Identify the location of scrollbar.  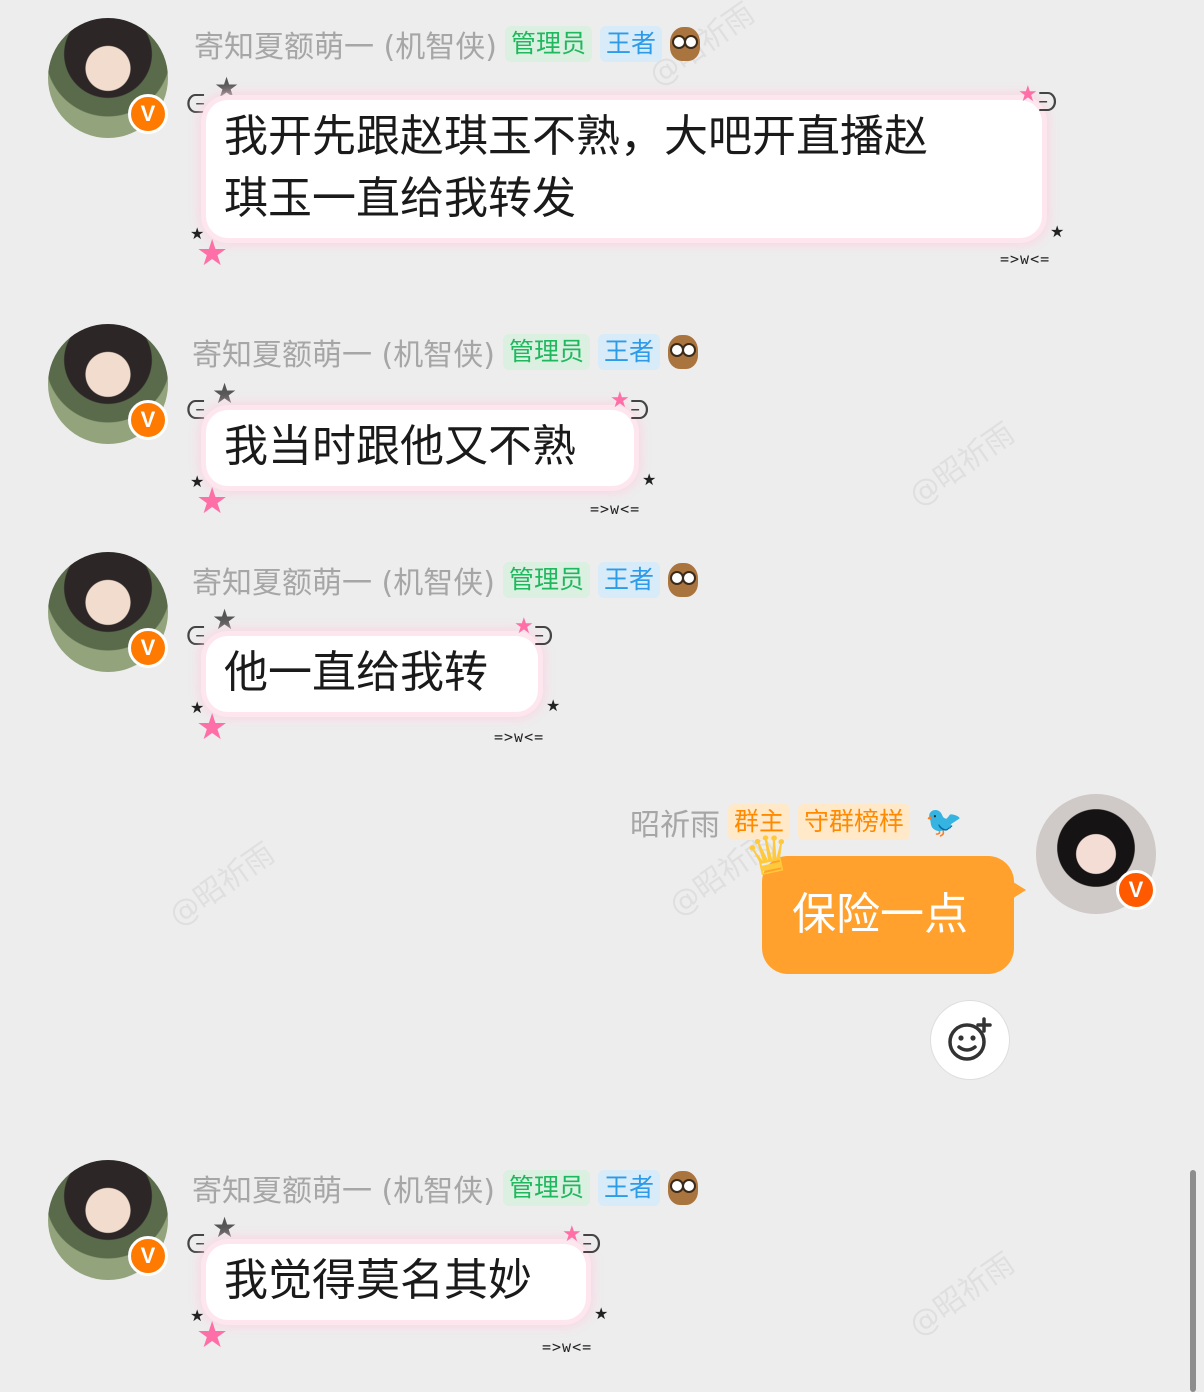
(1193, 1281).